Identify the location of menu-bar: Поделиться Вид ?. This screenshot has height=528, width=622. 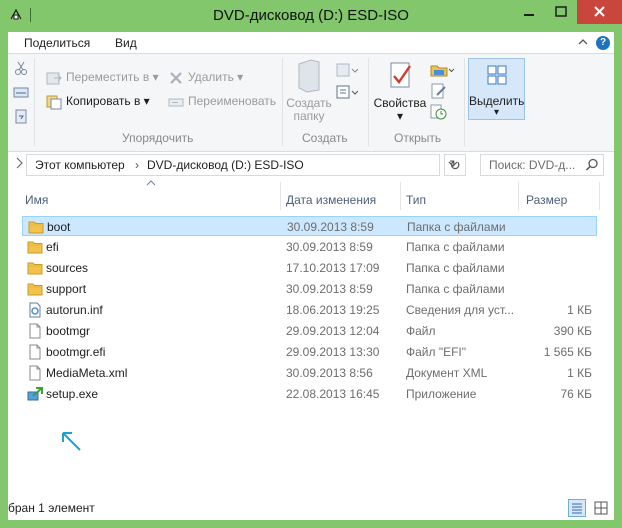
(311, 43).